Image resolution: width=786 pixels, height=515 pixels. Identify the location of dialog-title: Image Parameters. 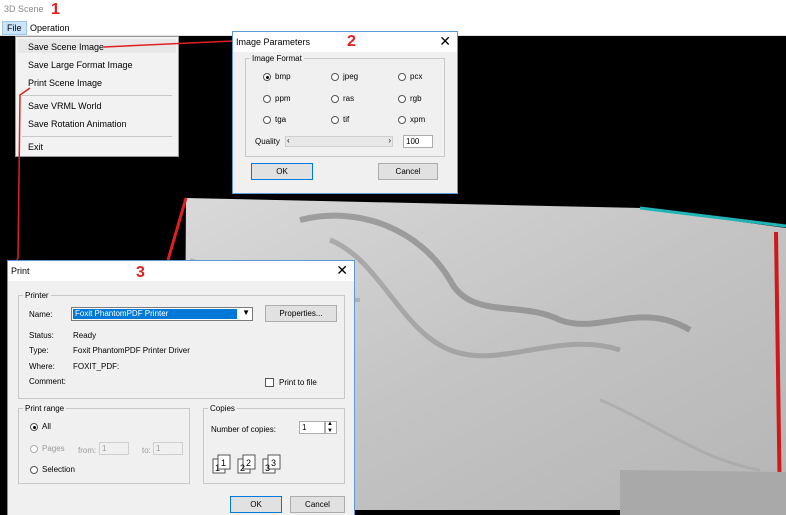
(273, 42).